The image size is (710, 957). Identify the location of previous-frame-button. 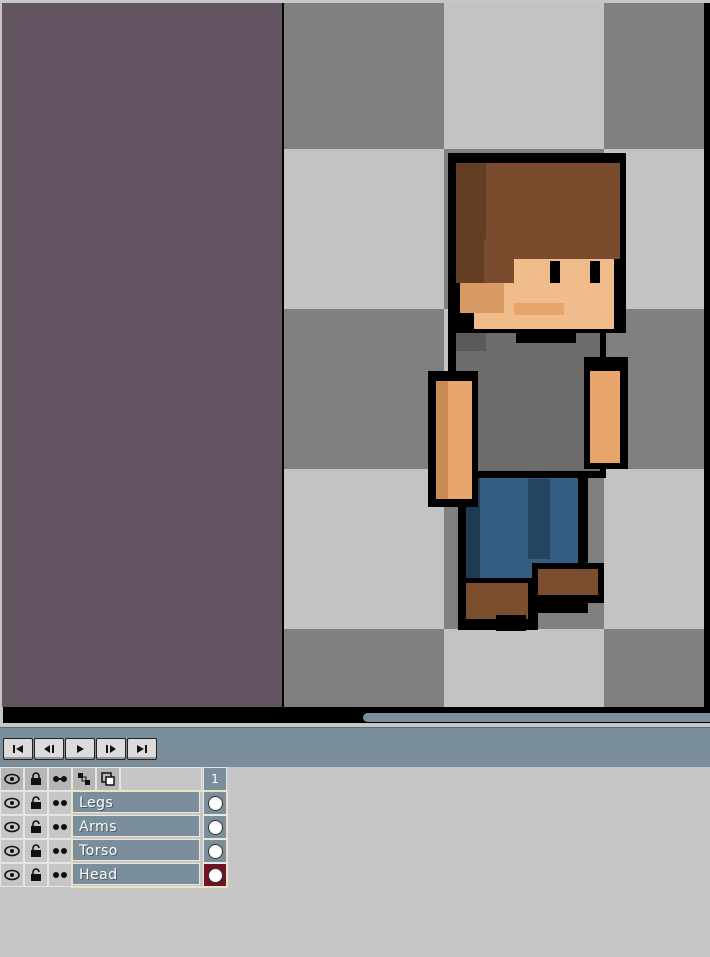
(49, 749).